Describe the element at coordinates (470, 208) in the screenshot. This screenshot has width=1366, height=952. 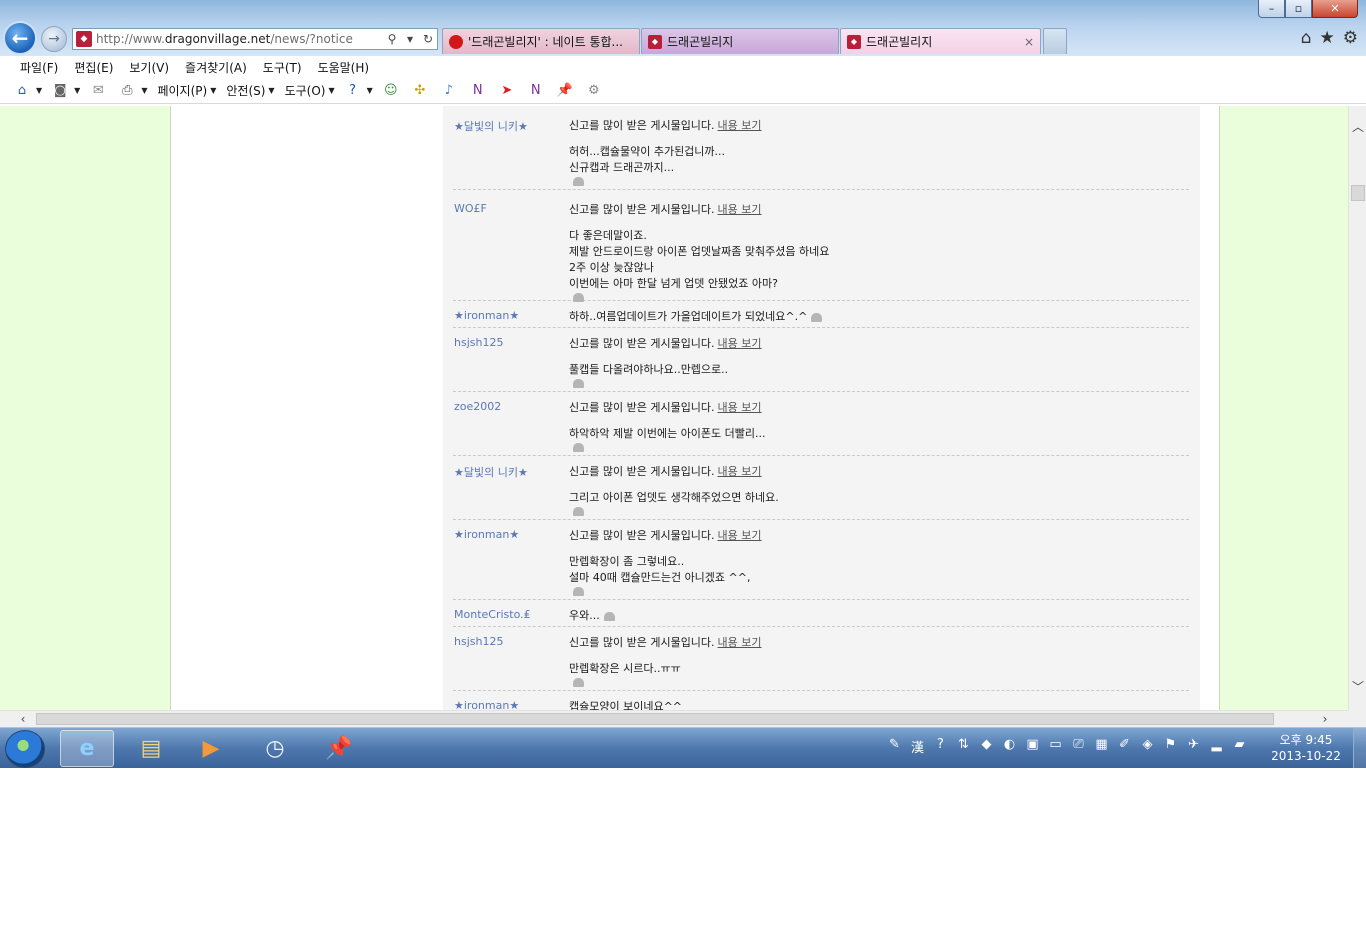
I see `comment-author: WO£F` at that location.